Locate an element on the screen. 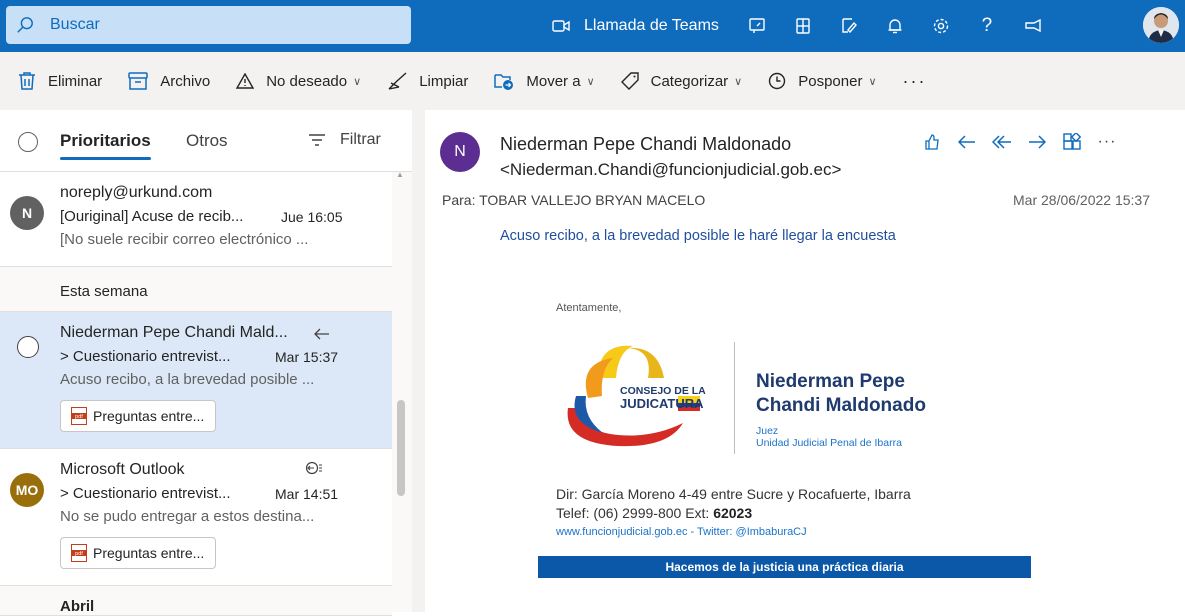 Image resolution: width=1185 pixels, height=616 pixels. office-icon is located at coordinates (803, 26).